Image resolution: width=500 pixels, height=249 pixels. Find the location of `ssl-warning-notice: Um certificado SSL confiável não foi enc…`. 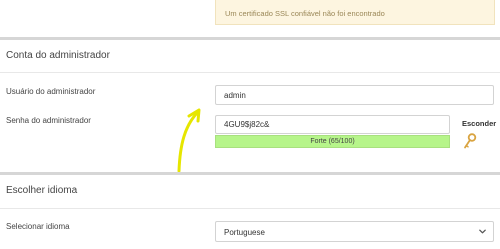

ssl-warning-notice: Um certificado SSL confiável não foi enc… is located at coordinates (355, 12).